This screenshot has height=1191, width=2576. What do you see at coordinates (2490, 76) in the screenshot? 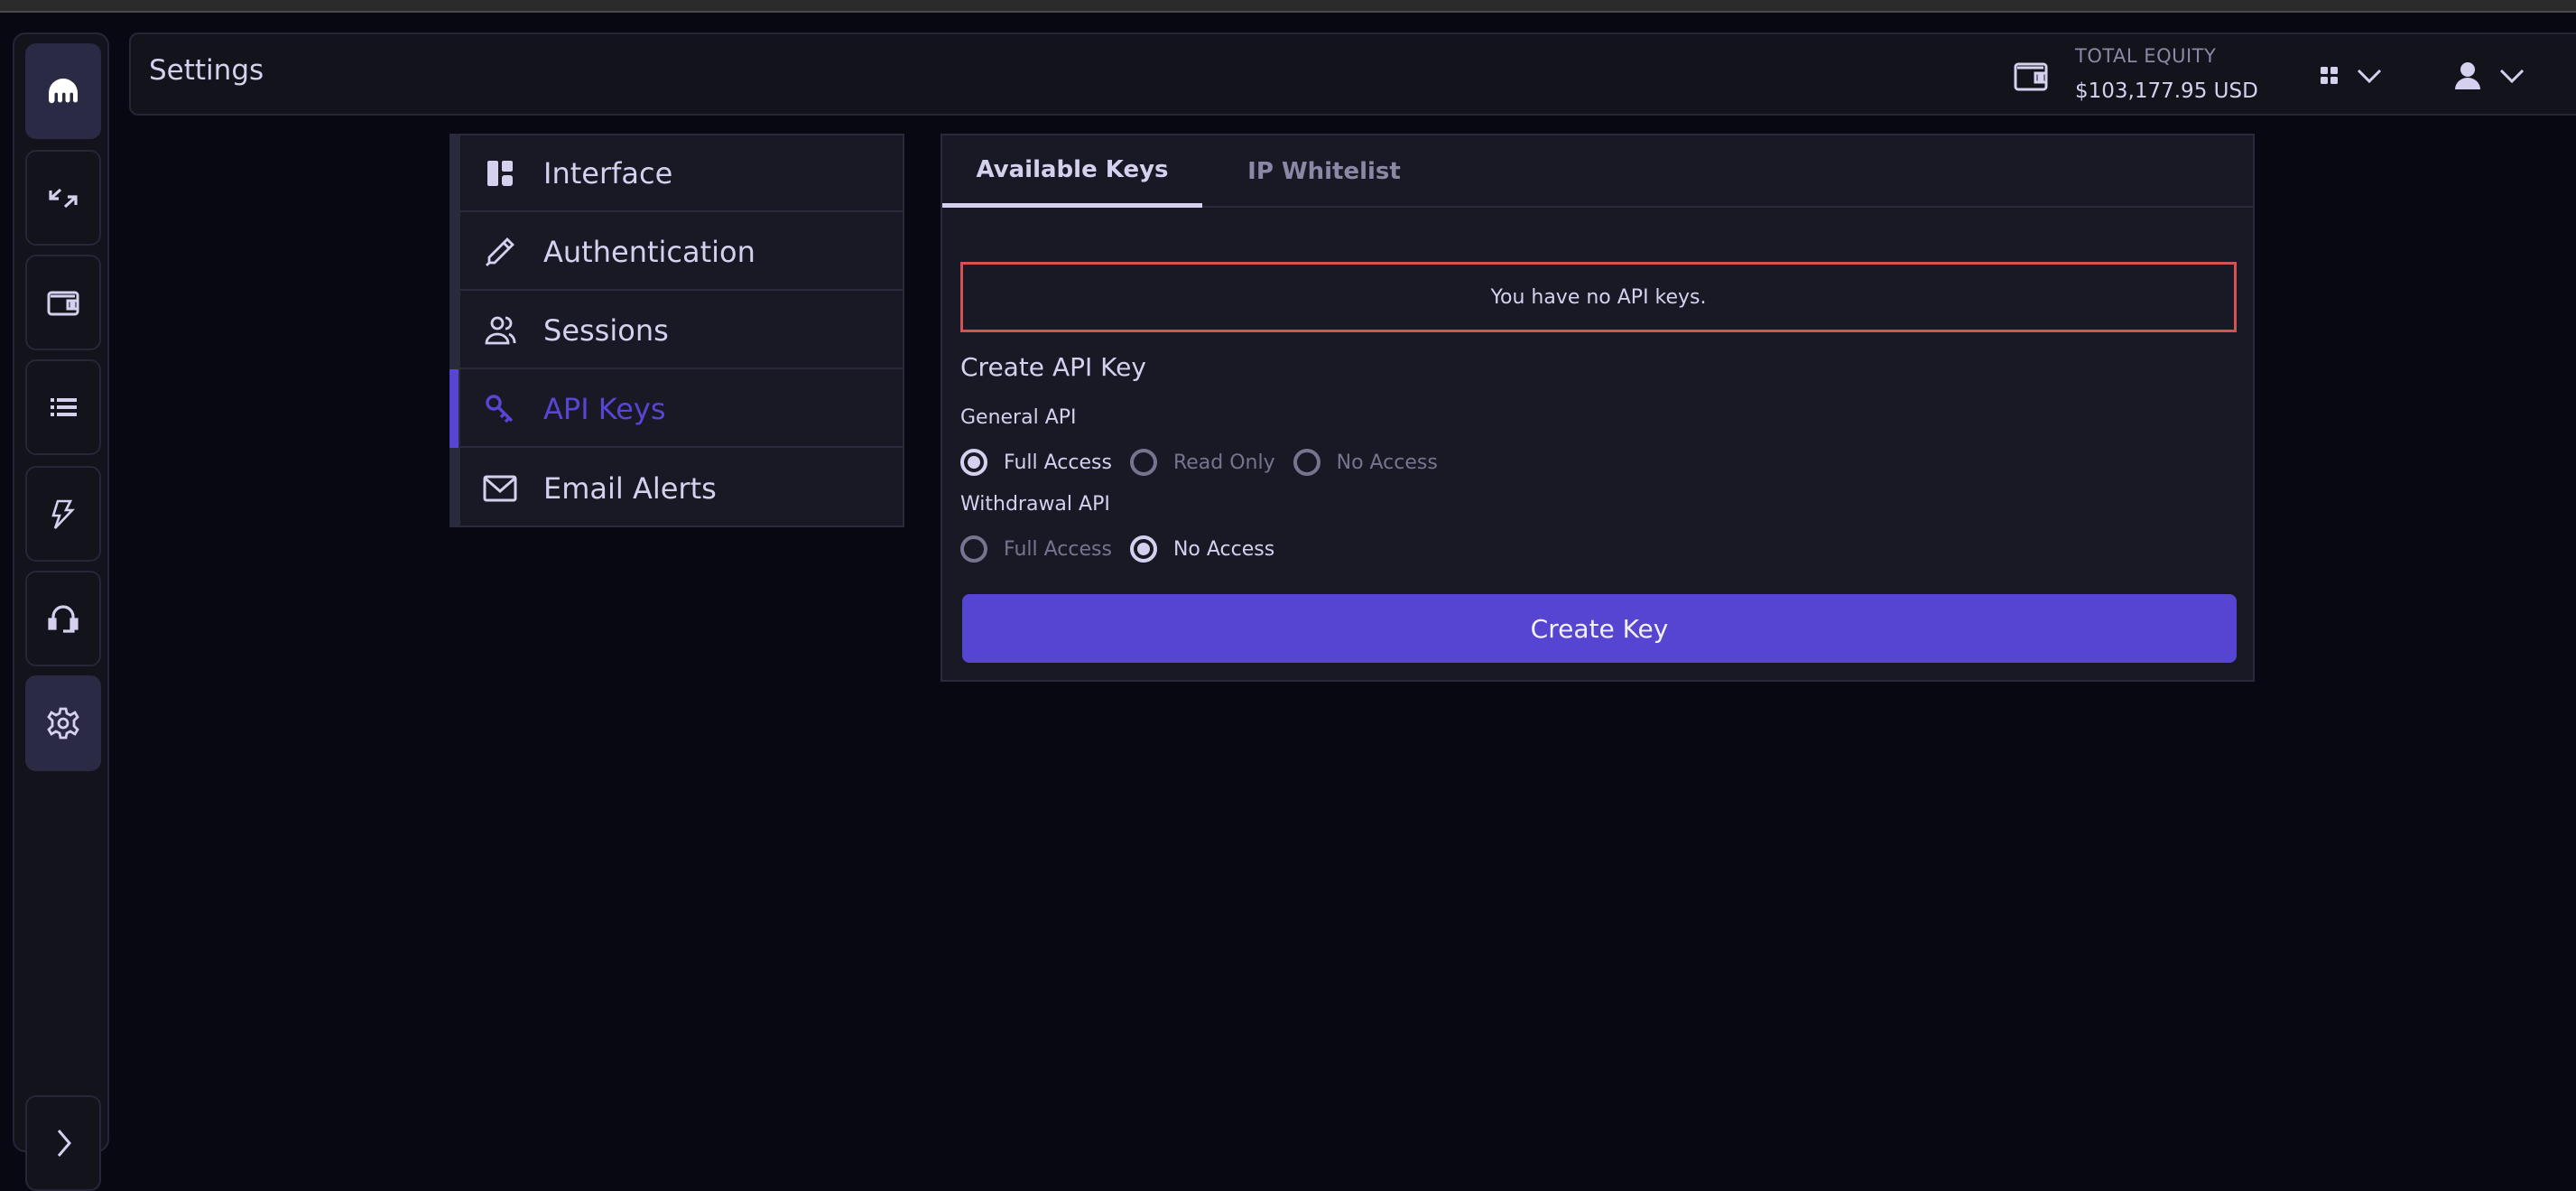
I see `account-menu-button` at bounding box center [2490, 76].